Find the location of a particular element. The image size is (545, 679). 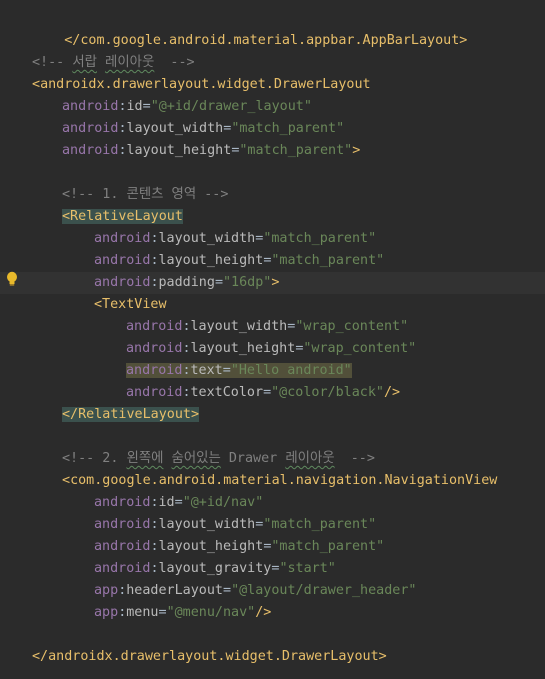

code-line: </RelativeLayout> is located at coordinates (303, 415).